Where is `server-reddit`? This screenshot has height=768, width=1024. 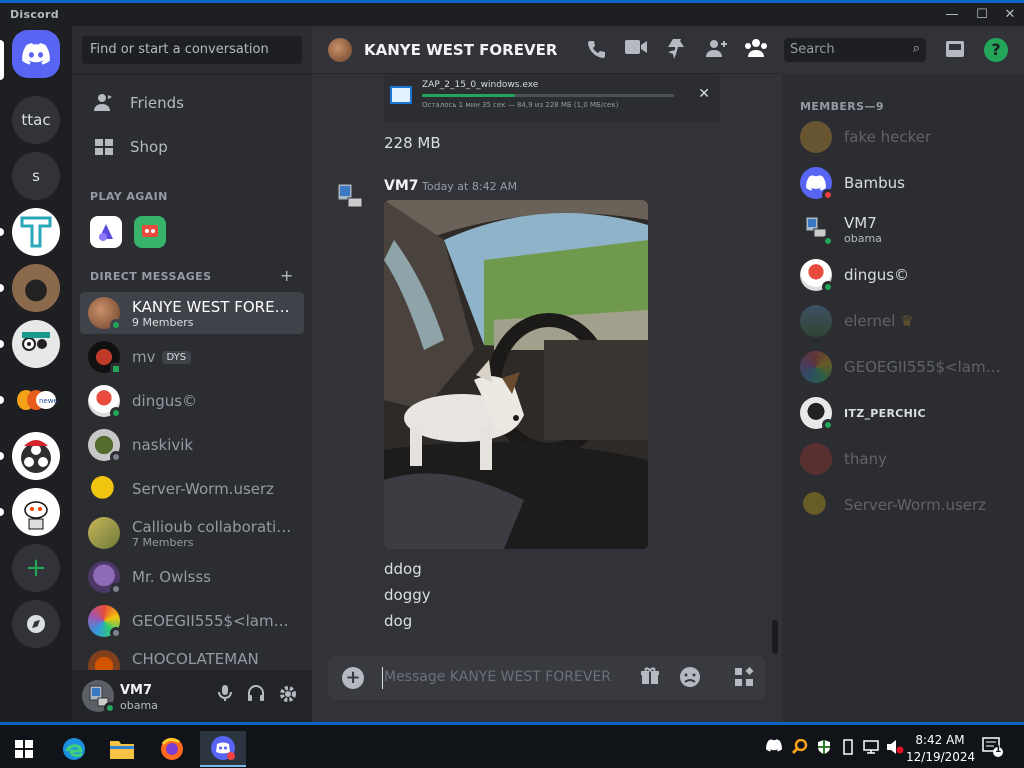
server-reddit is located at coordinates (36, 512).